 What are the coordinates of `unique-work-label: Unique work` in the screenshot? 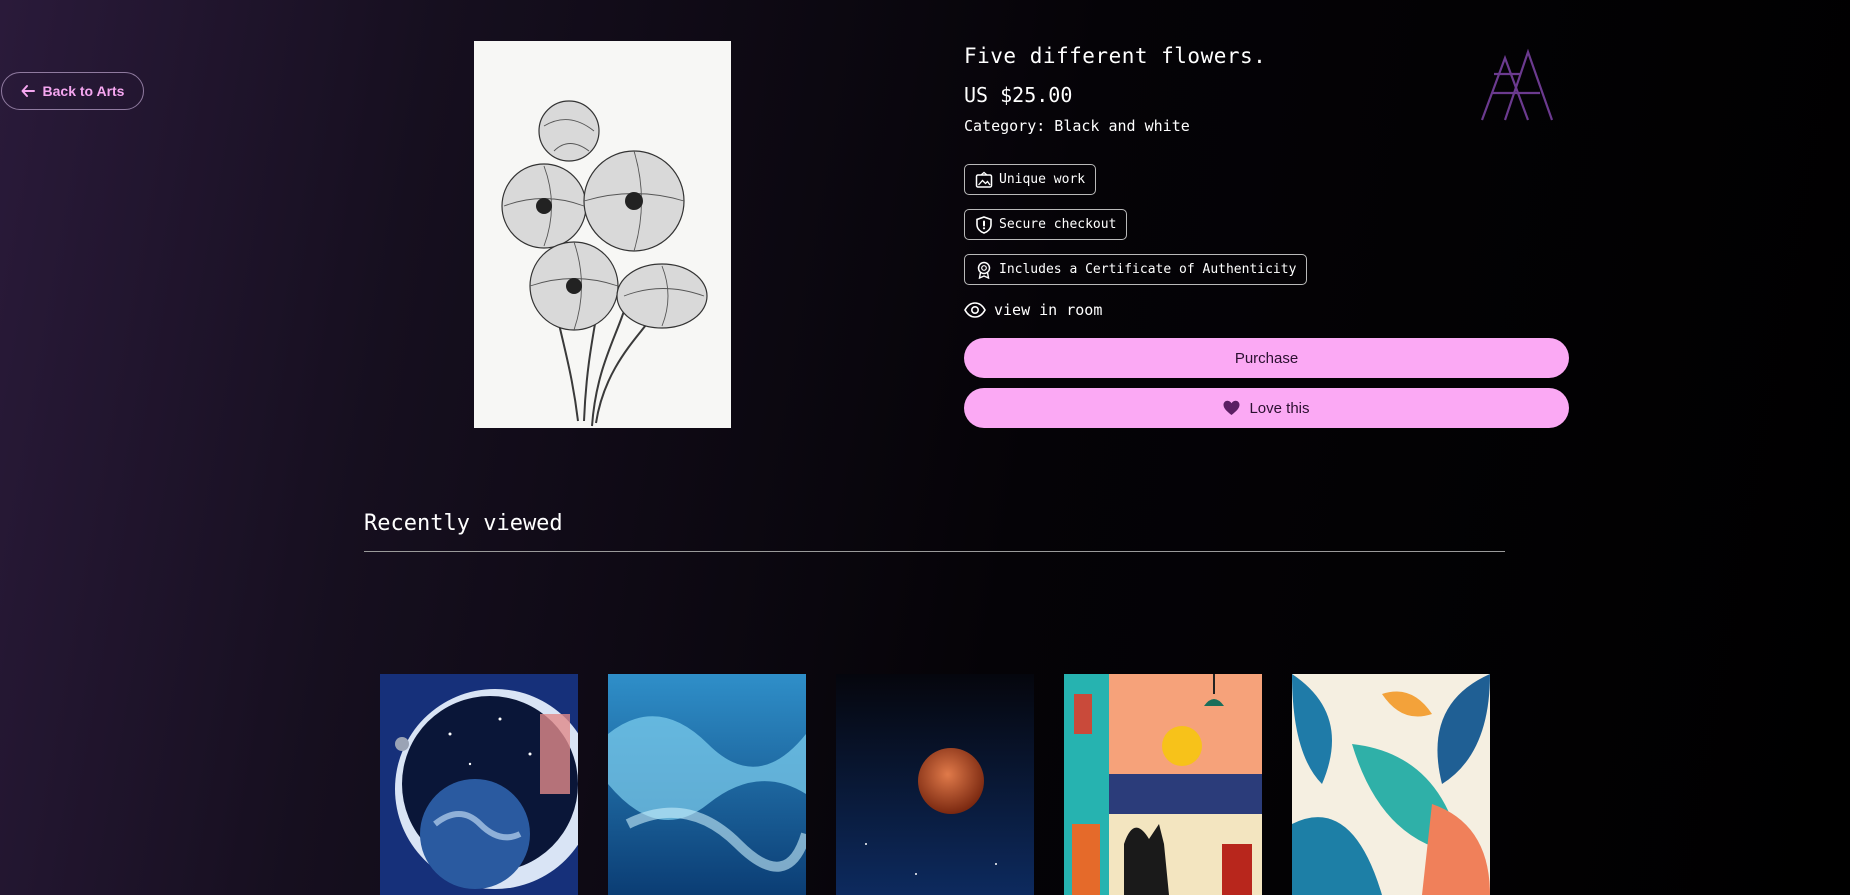 It's located at (1042, 179).